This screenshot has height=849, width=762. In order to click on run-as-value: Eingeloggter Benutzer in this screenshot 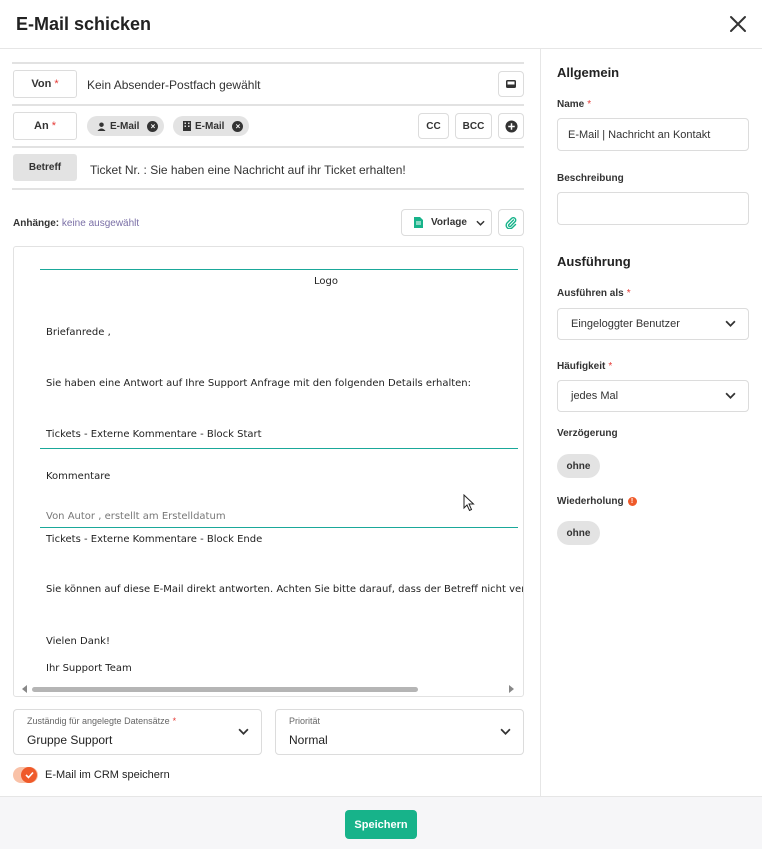, I will do `click(625, 324)`.